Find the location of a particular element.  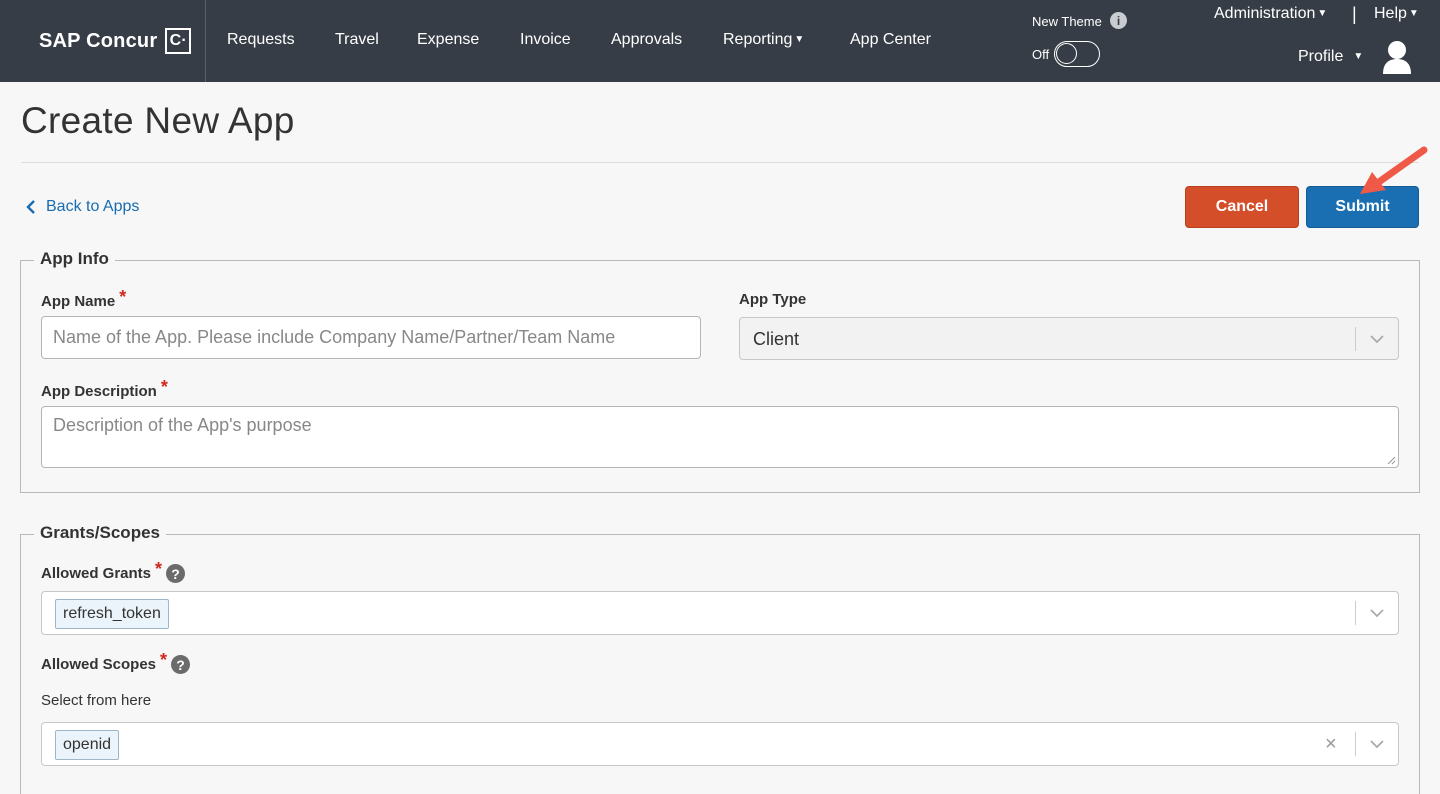

app-description-placeholder: Description of the App's purpose is located at coordinates (182, 425).